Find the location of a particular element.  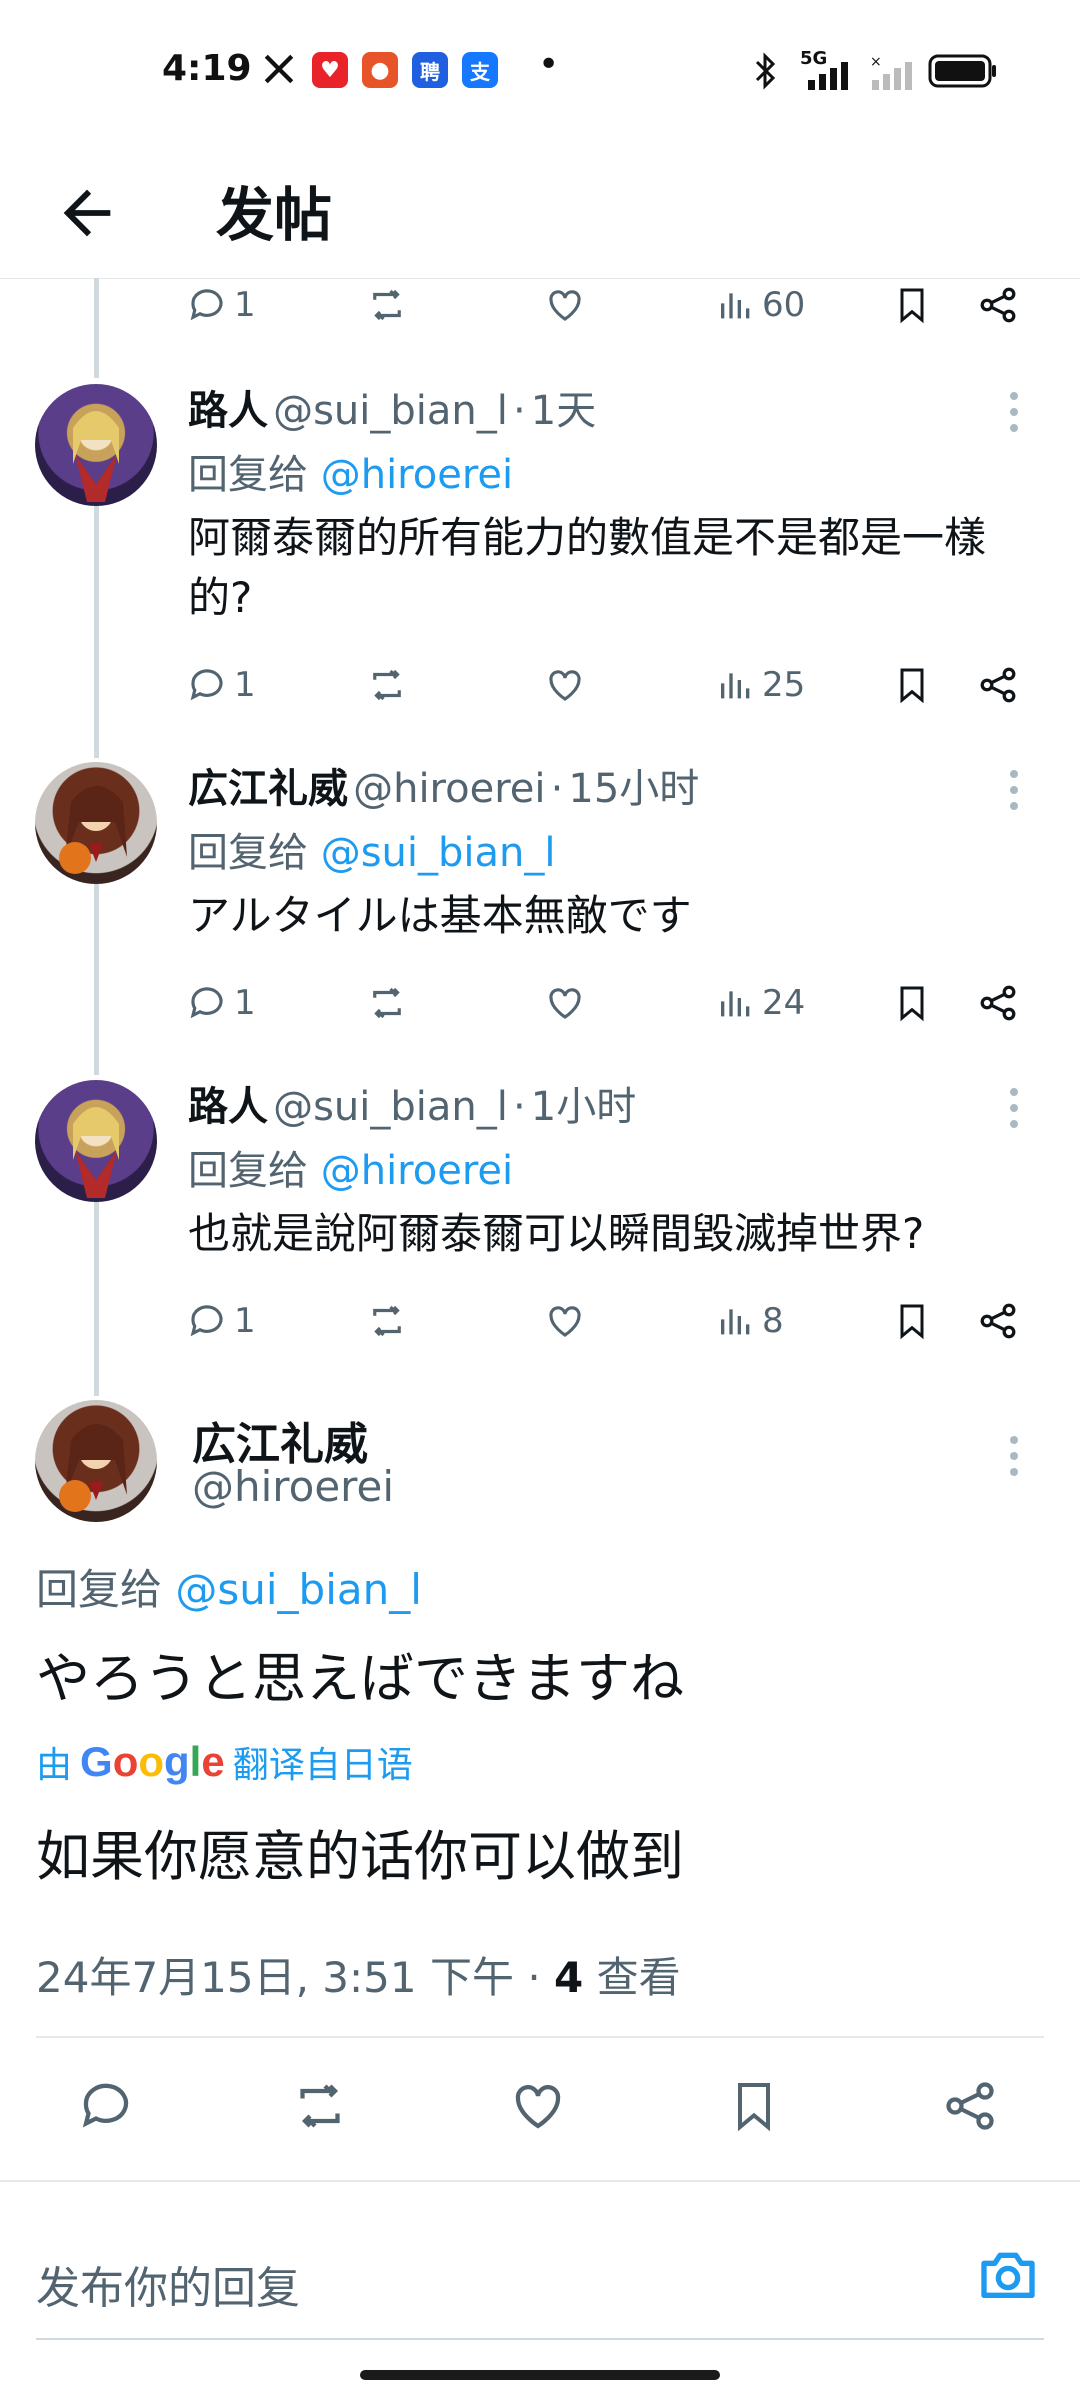

share-icon is located at coordinates (998, 685).